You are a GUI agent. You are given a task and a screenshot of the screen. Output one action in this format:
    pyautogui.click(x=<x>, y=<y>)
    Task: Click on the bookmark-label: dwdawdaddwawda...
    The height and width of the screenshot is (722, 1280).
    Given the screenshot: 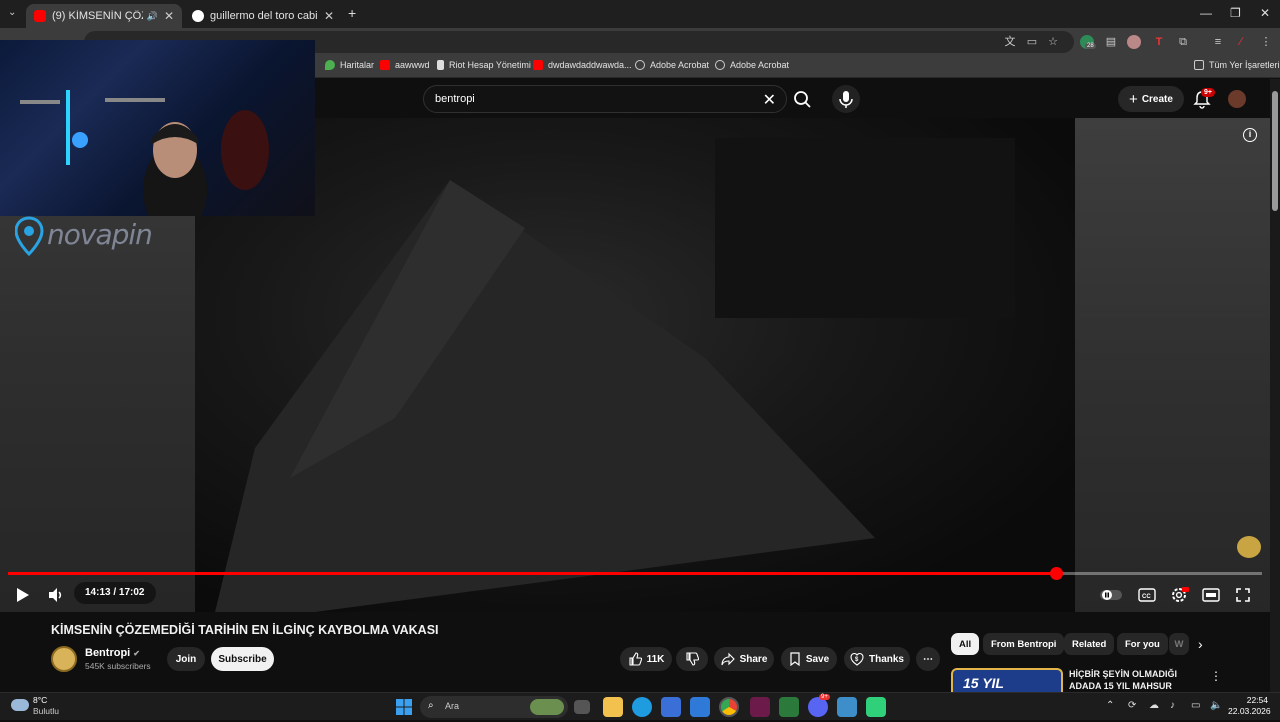 What is the action you would take?
    pyautogui.click(x=590, y=65)
    